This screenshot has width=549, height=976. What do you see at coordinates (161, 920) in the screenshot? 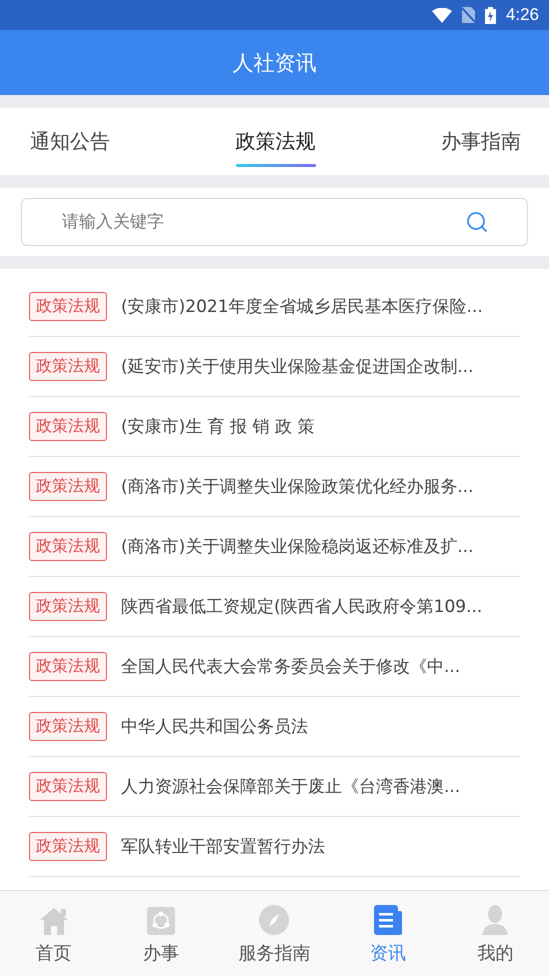
I see `share-nodes-icon` at bounding box center [161, 920].